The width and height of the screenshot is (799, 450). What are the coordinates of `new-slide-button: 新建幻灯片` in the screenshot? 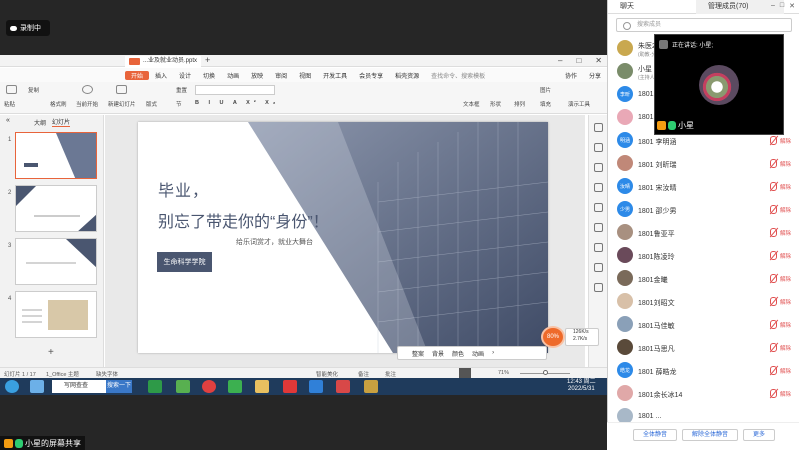 It's located at (122, 104).